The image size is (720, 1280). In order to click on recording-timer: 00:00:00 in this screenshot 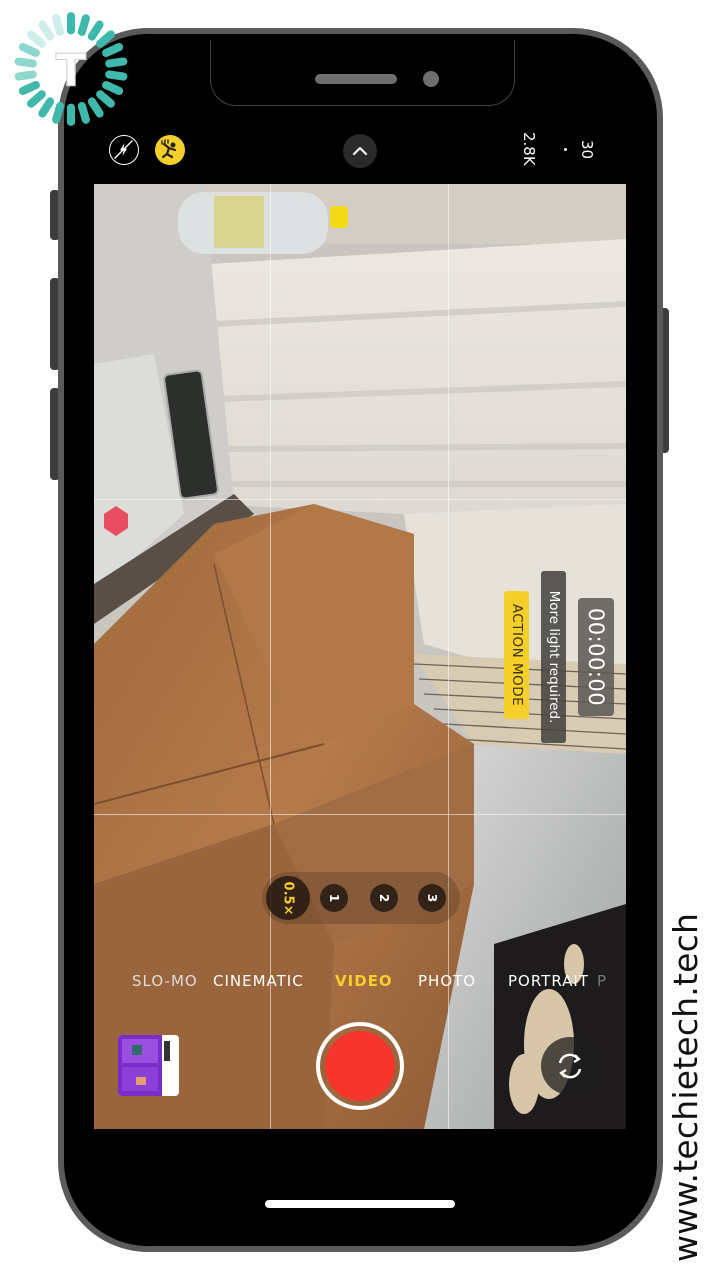, I will do `click(596, 657)`.